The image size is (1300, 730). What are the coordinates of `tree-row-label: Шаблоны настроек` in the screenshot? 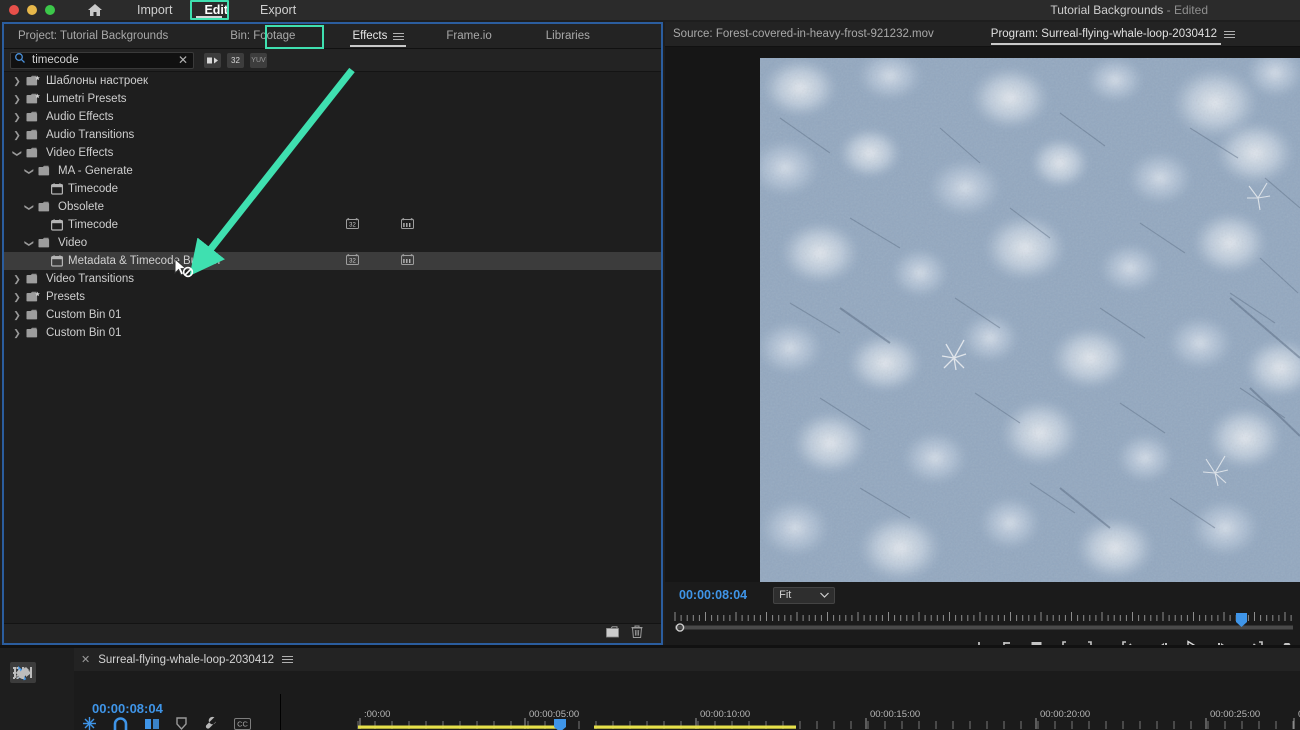 It's located at (97, 81).